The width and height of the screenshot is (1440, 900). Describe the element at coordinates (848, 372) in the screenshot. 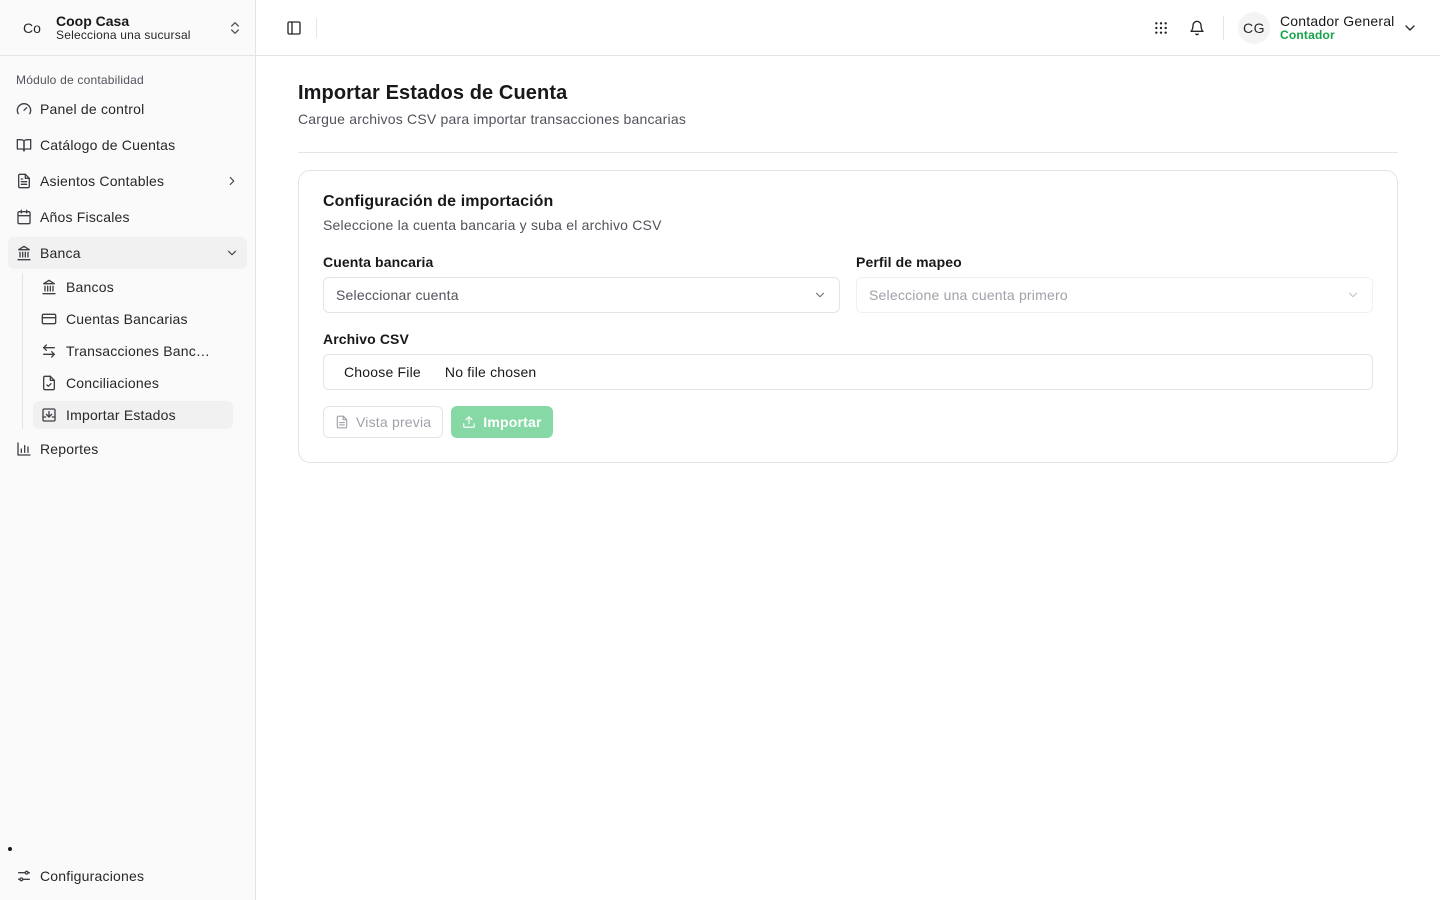

I see `csv-file-input: Choose File No file chosen` at that location.